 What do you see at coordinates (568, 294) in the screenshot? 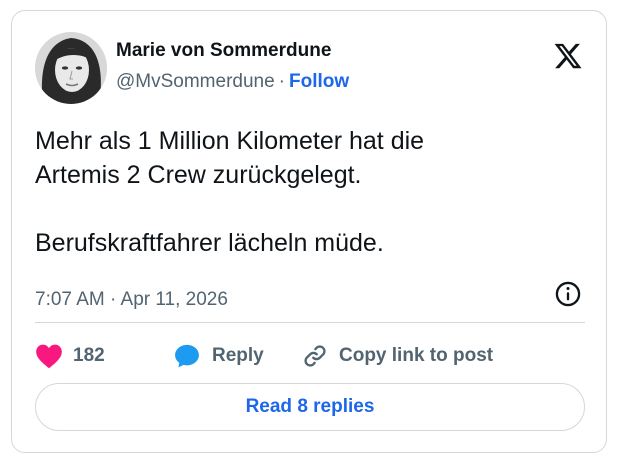
I see `info-icon` at bounding box center [568, 294].